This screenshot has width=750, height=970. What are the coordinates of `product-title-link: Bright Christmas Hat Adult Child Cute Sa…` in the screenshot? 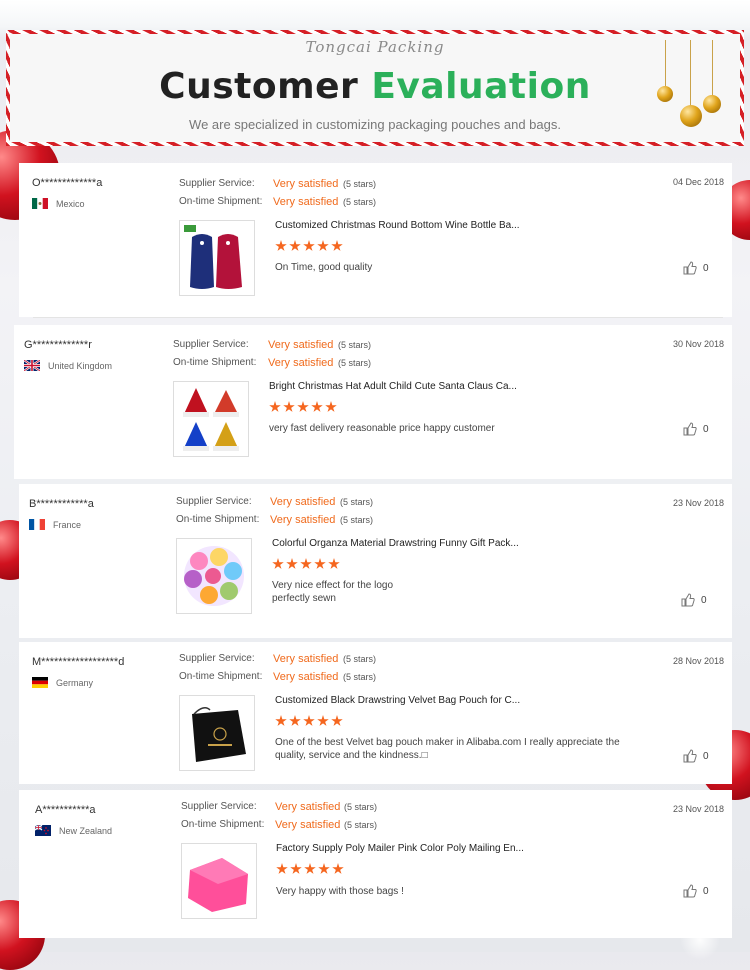 It's located at (393, 386).